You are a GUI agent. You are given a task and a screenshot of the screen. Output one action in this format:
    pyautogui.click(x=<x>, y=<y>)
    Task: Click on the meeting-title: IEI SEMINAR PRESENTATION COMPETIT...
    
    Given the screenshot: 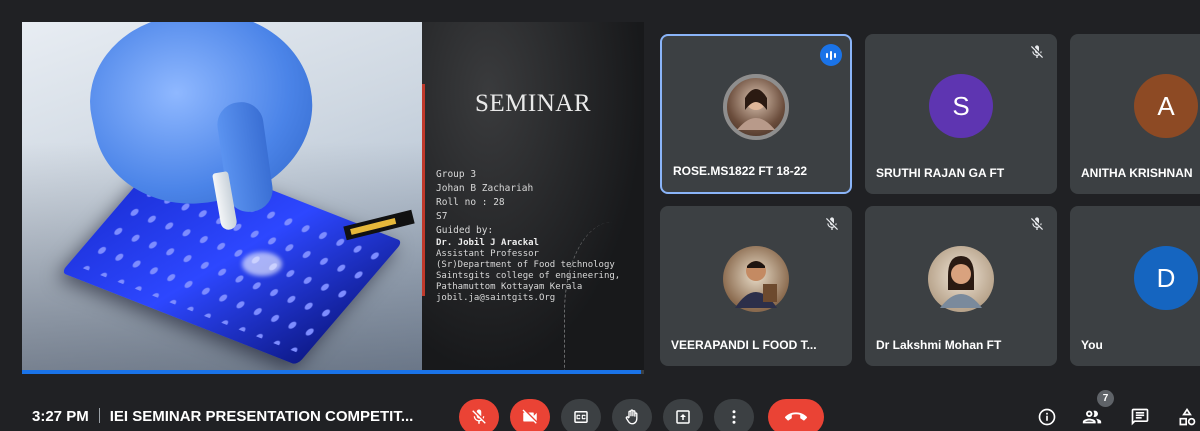 What is the action you would take?
    pyautogui.click(x=261, y=416)
    